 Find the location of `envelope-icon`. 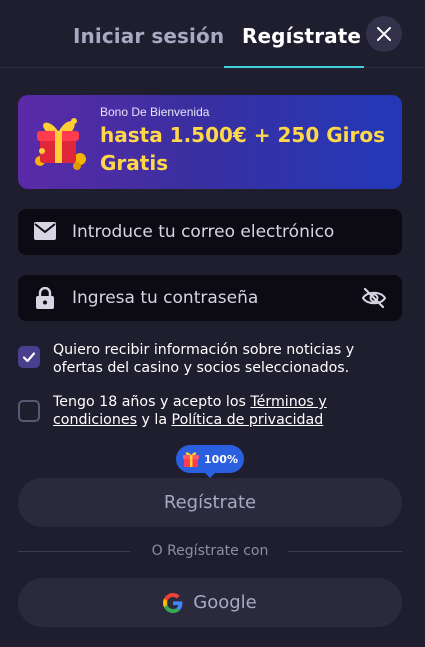

envelope-icon is located at coordinates (45, 231).